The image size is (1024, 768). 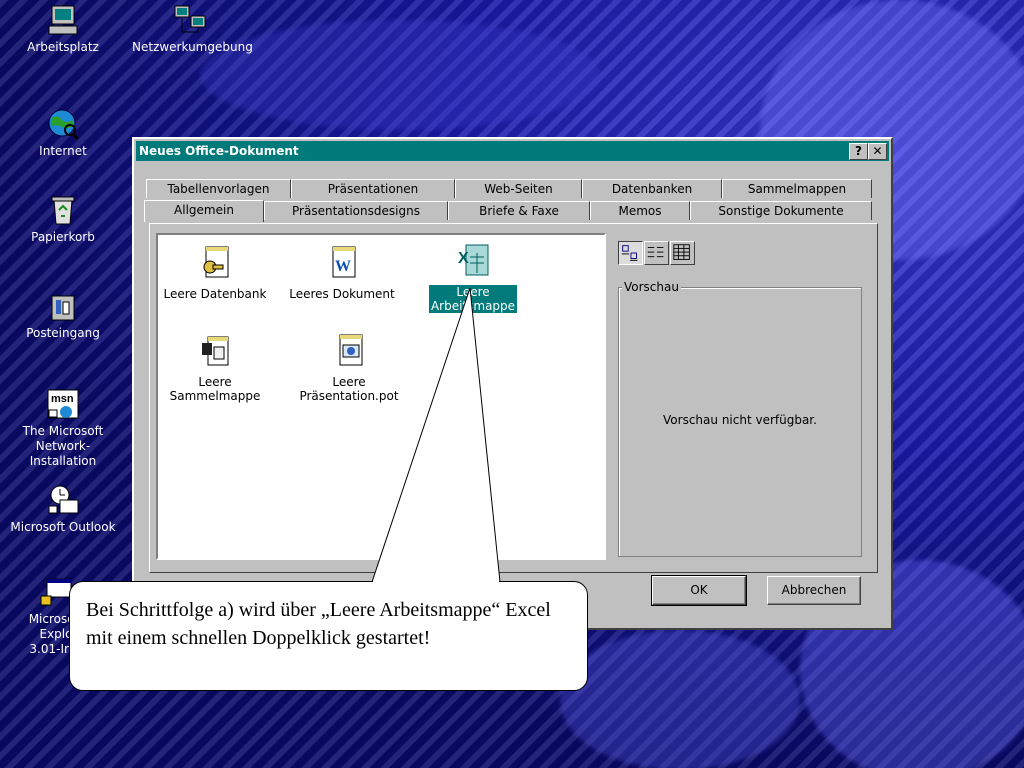 I want to click on view-details-button, so click(x=682, y=253).